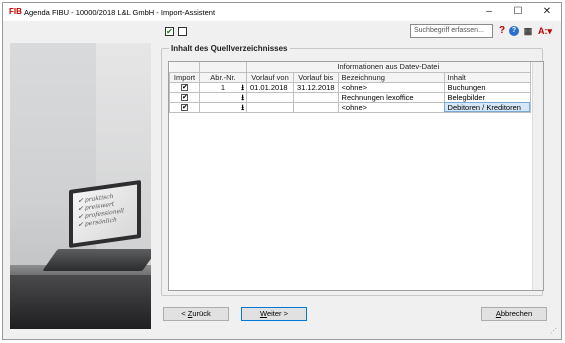 The height and width of the screenshot is (343, 565). Describe the element at coordinates (514, 314) in the screenshot. I see `cancel-button: Abbrechen` at that location.